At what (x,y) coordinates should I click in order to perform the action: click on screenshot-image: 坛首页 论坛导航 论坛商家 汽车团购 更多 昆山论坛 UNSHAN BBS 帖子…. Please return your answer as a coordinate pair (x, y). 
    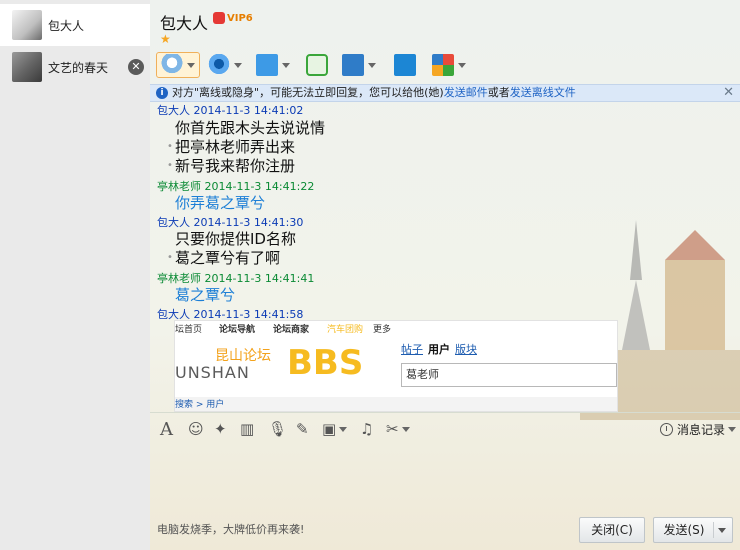
    Looking at the image, I should click on (396, 366).